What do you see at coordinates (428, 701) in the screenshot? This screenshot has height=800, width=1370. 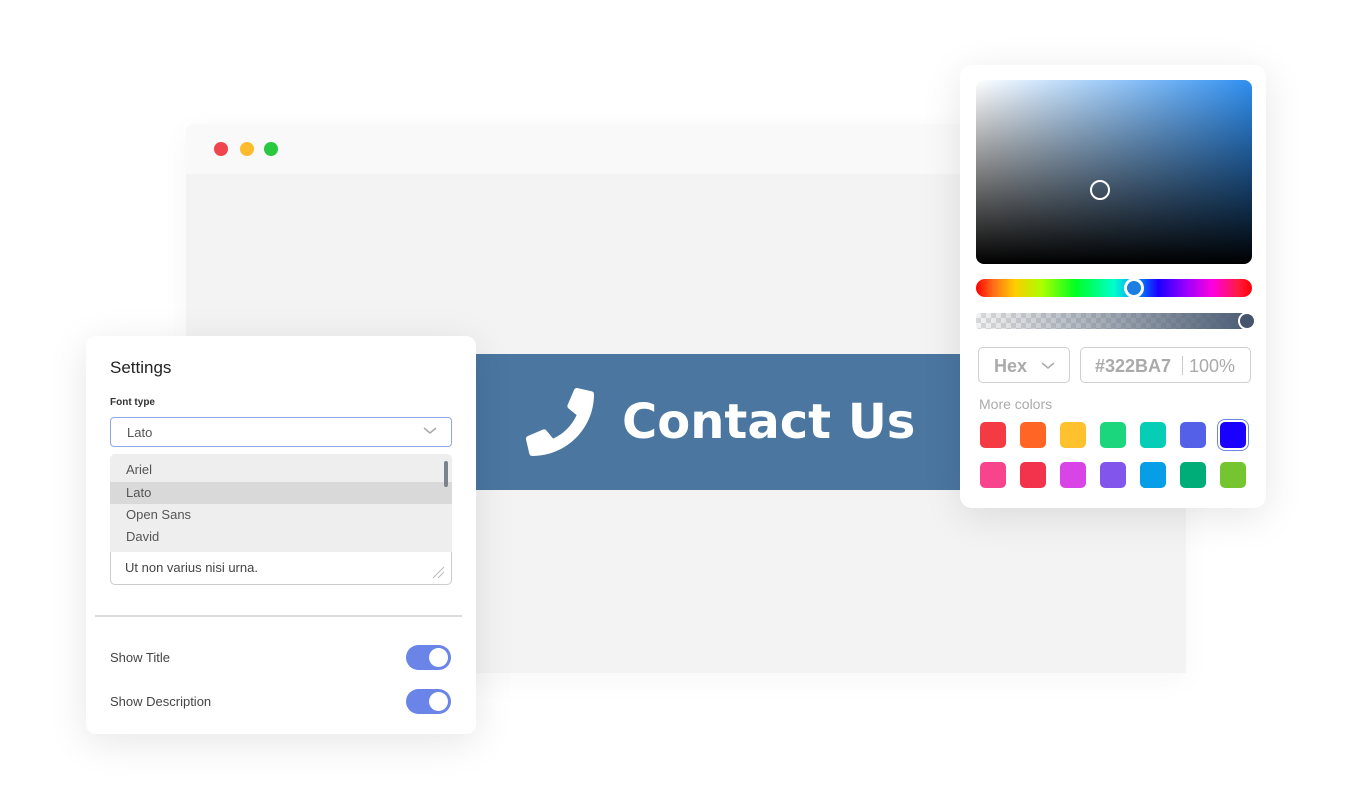 I see `show-description-toggle` at bounding box center [428, 701].